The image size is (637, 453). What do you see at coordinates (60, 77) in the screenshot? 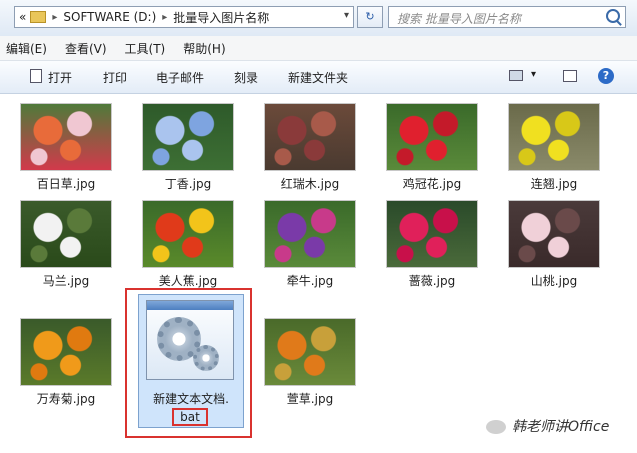
I see `open-button: 打开` at bounding box center [60, 77].